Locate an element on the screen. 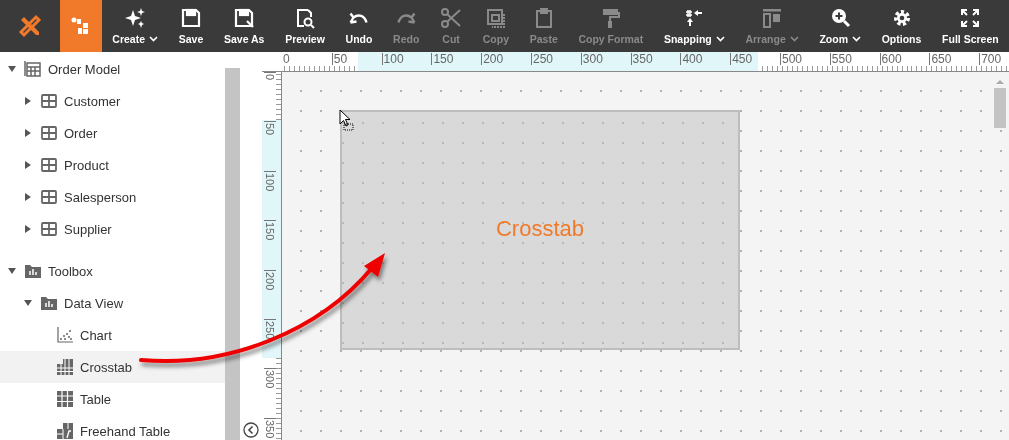  collapse-icon is located at coordinates (251, 430).